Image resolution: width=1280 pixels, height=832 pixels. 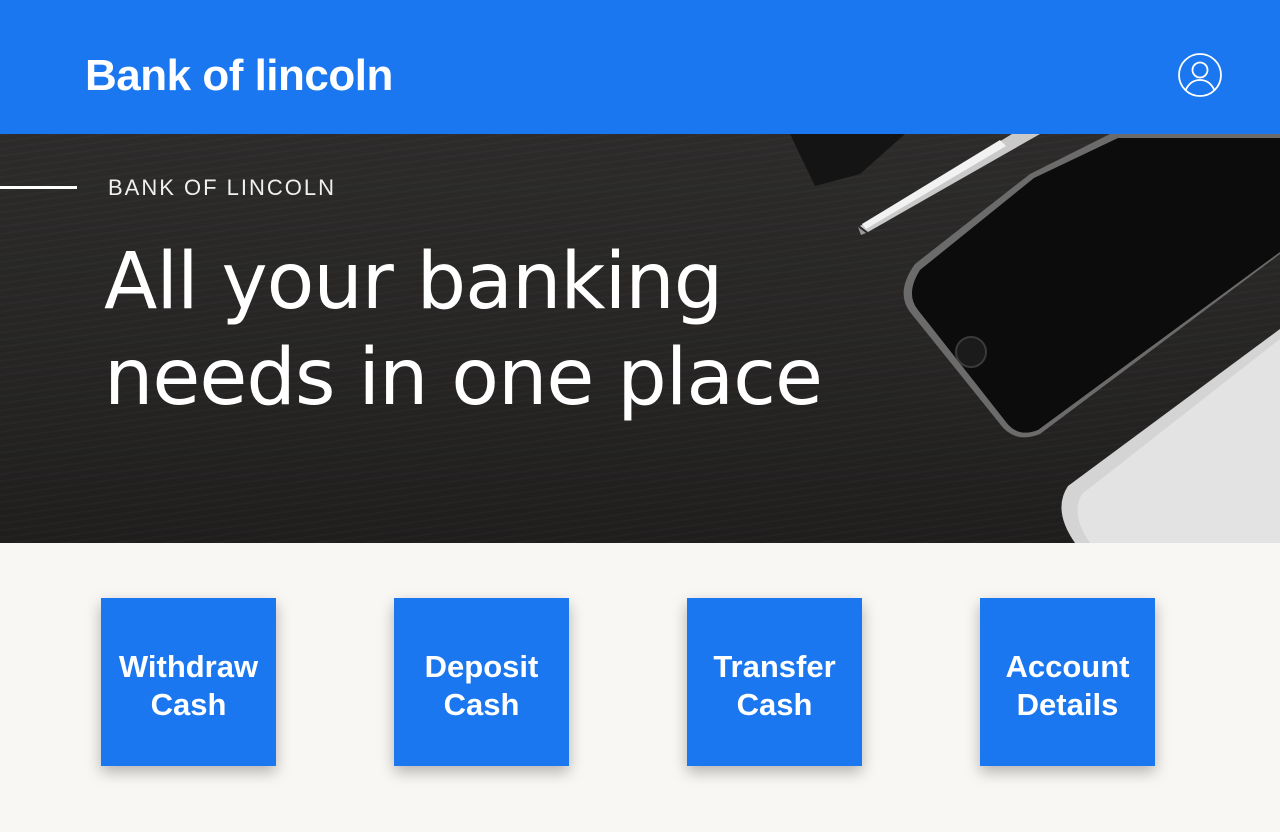 What do you see at coordinates (1067, 685) in the screenshot?
I see `account-details-label: Account Details` at bounding box center [1067, 685].